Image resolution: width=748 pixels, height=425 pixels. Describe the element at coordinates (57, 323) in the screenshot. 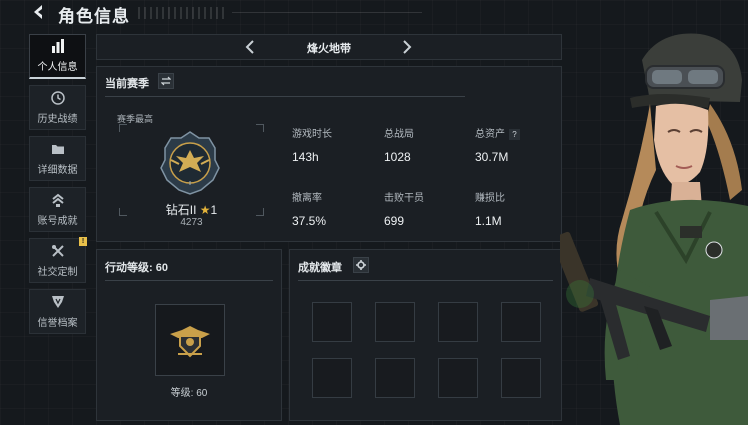

I see `sidebar-item-label: 信誉档案` at that location.